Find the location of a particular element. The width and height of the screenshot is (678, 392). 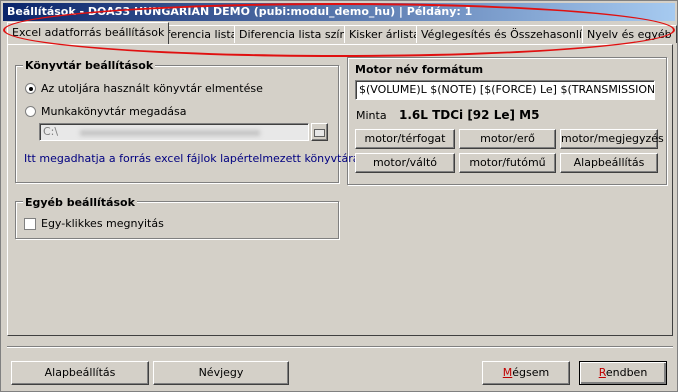

browse-folder-button is located at coordinates (319, 132).